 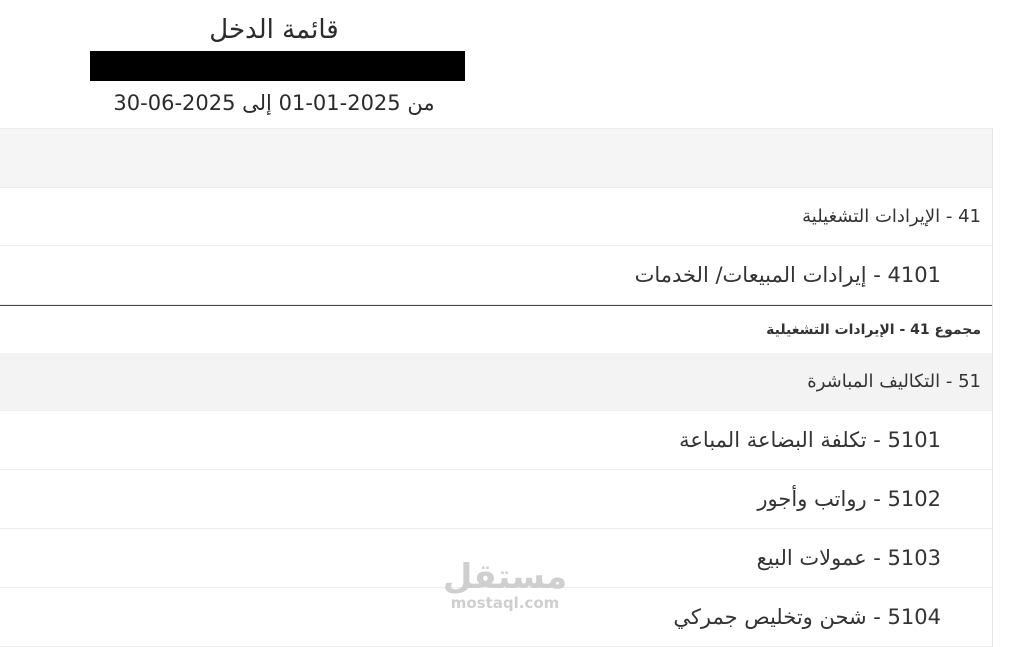 What do you see at coordinates (849, 499) in the screenshot?
I see `account-label: 5102 - رواتب وأجور` at bounding box center [849, 499].